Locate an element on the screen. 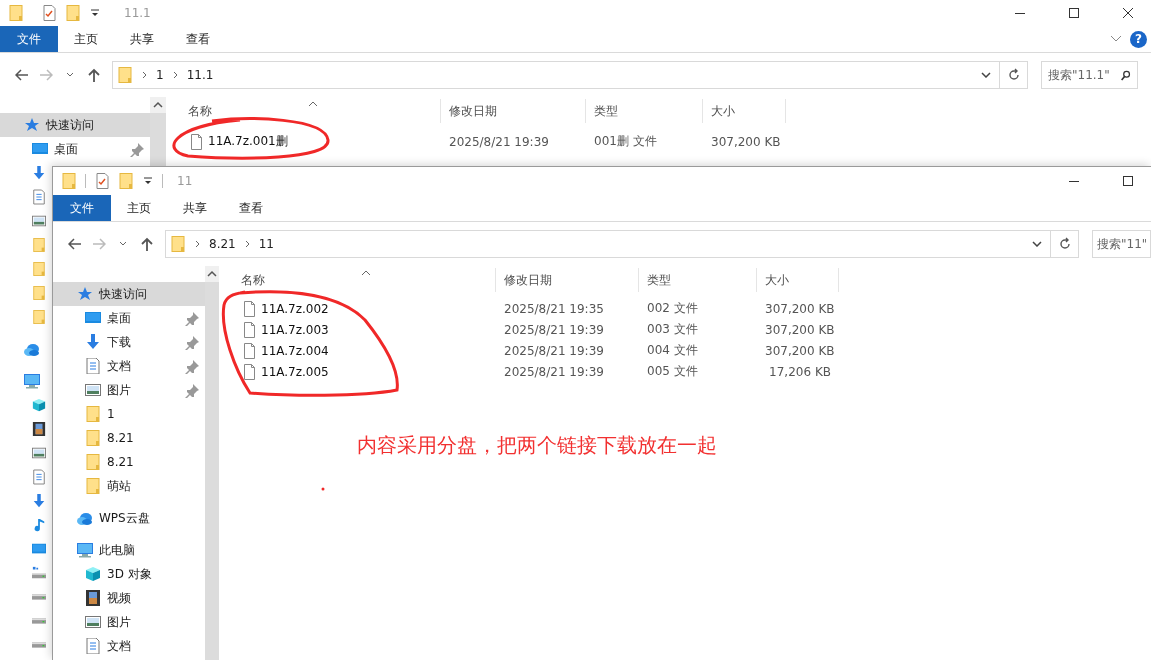 The height and width of the screenshot is (660, 1151). file-name-cell: 11A.7z.002 is located at coordinates (357, 308).